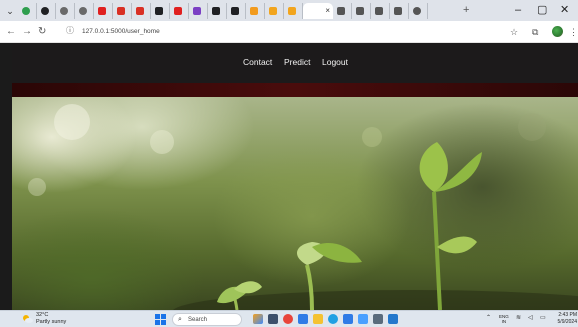  I want to click on start-button, so click(160, 319).